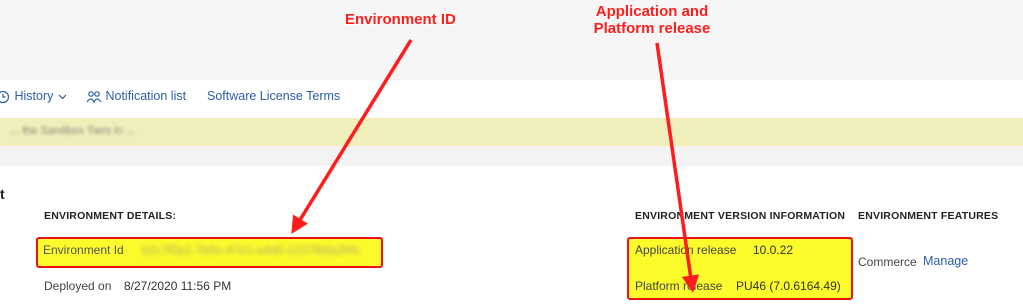 The image size is (1023, 308). Describe the element at coordinates (5, 96) in the screenshot. I see `clock-icon` at that location.